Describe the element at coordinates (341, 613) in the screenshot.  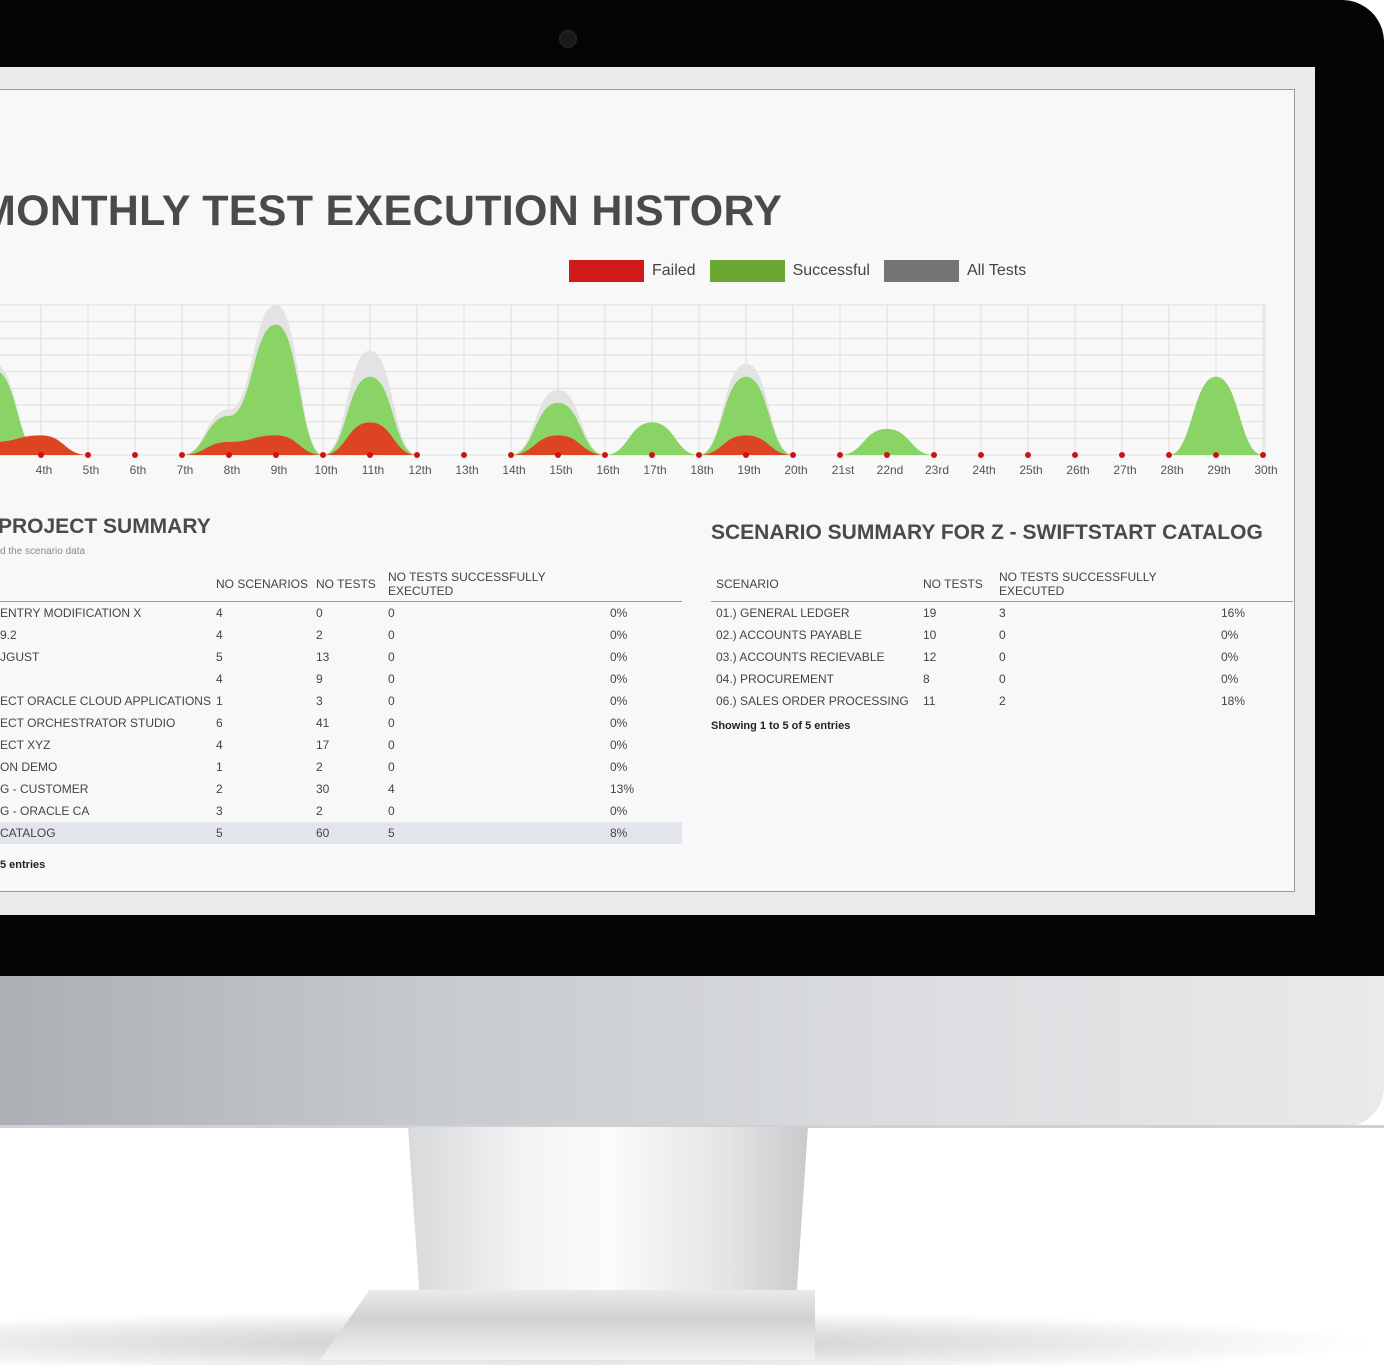
I see `table-row: ENTRY MODIFICATION X 4 0 0 0%` at that location.